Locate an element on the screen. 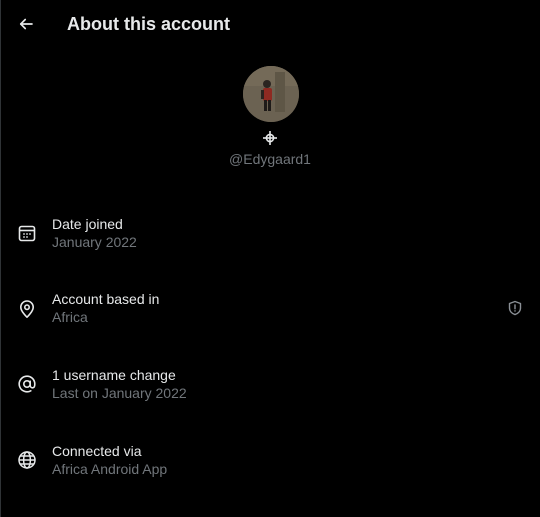  calendar-icon is located at coordinates (27, 233).